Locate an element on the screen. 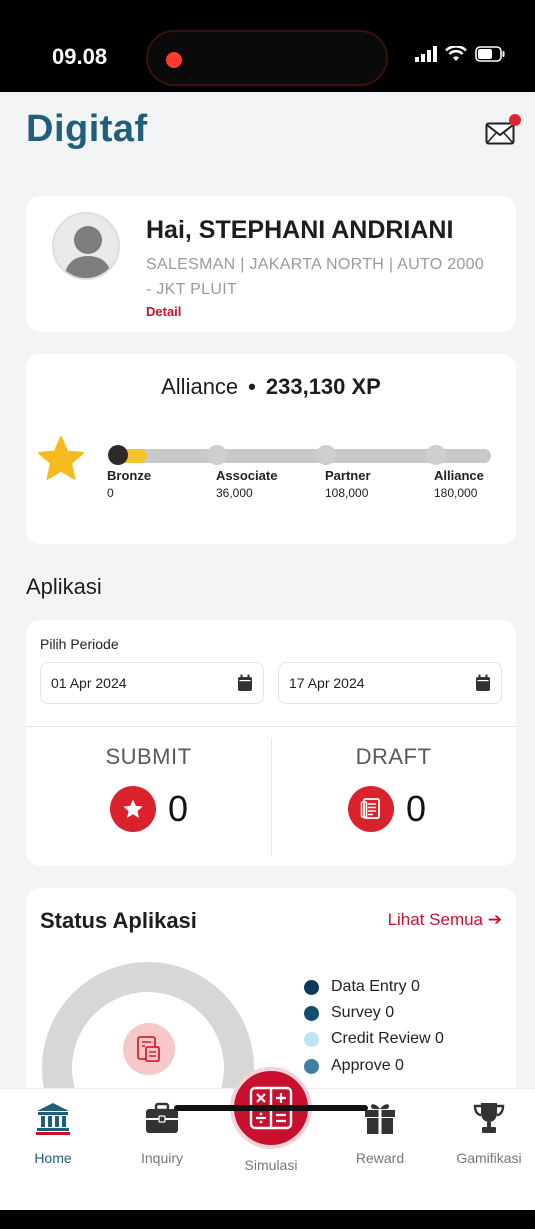  star-icon is located at coordinates (61, 458).